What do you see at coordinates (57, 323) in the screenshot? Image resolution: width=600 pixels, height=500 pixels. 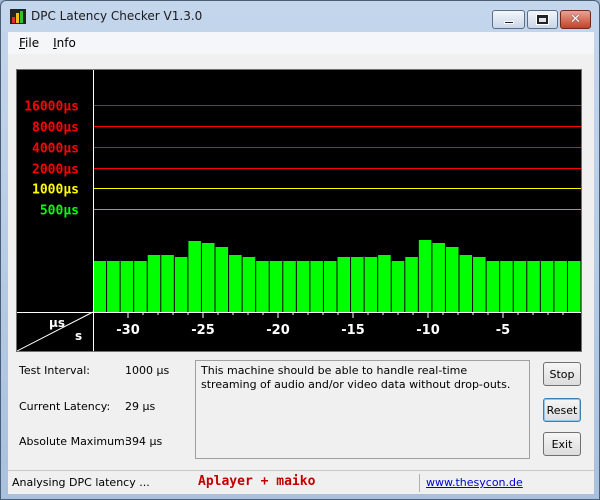 I see `corner-unit-us: µs` at bounding box center [57, 323].